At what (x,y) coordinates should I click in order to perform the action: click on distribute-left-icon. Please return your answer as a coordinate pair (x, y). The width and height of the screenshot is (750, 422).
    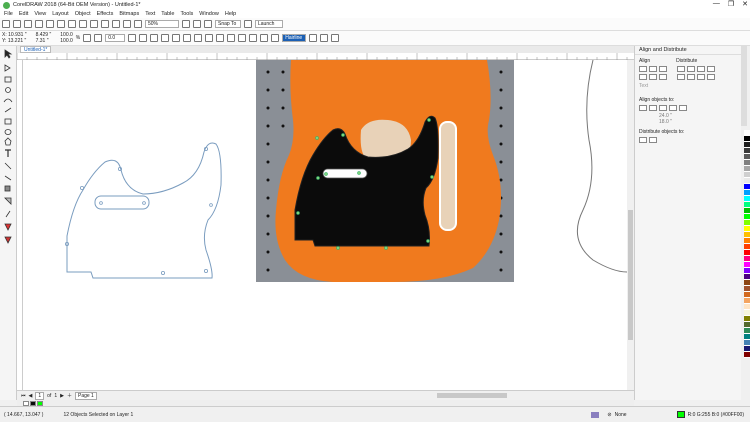
    Looking at the image, I should click on (681, 69).